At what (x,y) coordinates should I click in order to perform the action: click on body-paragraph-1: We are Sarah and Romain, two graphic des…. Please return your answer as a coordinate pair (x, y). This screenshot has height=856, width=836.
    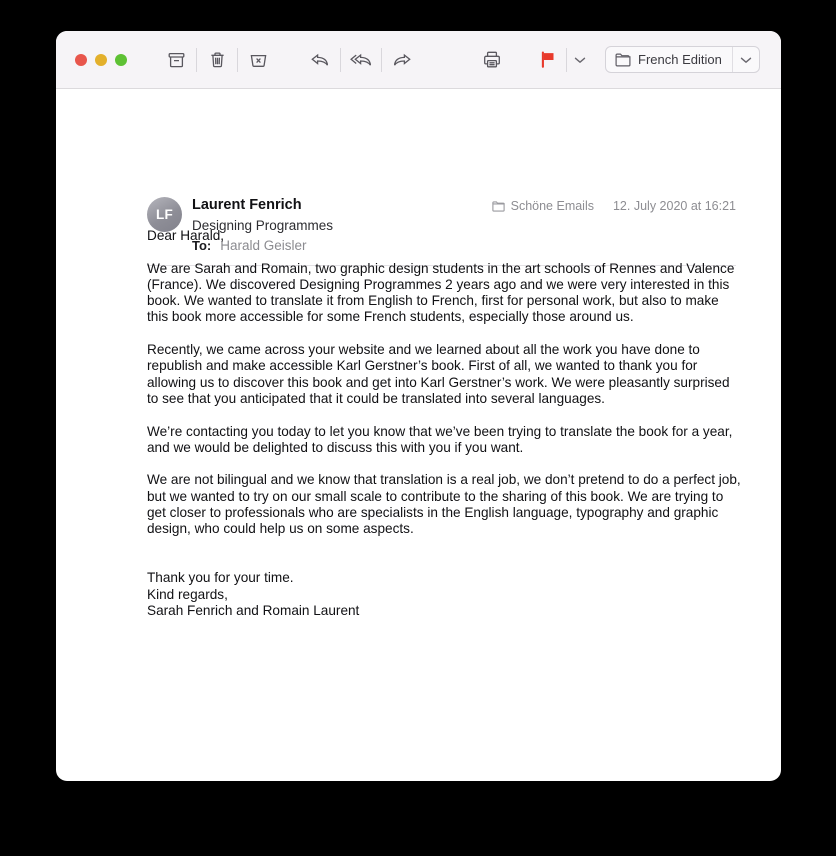
    Looking at the image, I should click on (441, 292).